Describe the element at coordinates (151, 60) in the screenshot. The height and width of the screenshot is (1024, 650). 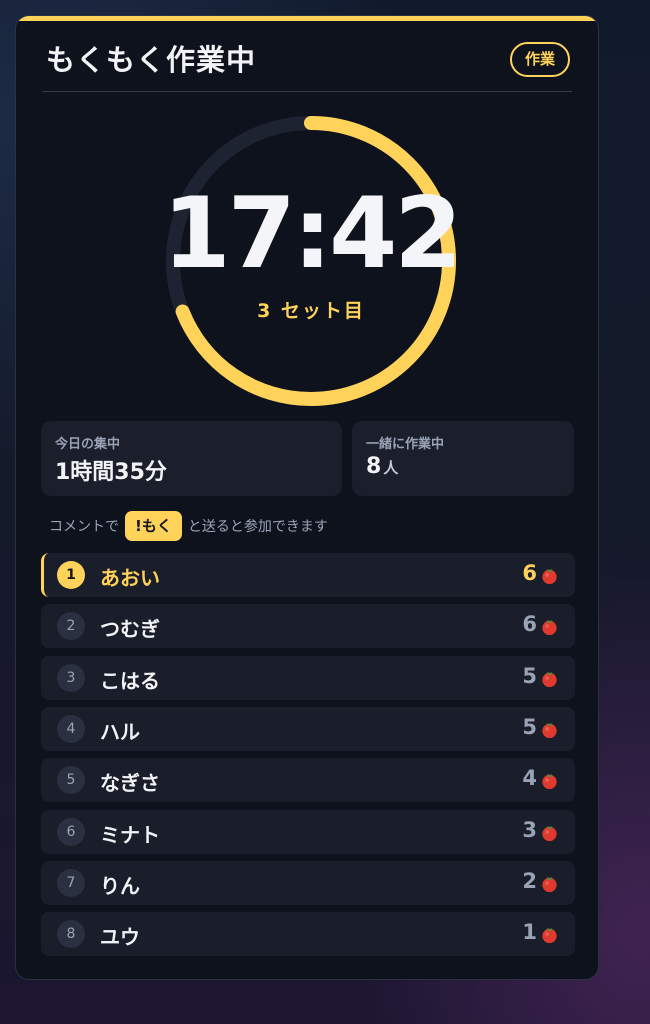
I see `page-title: もくもく作業中` at that location.